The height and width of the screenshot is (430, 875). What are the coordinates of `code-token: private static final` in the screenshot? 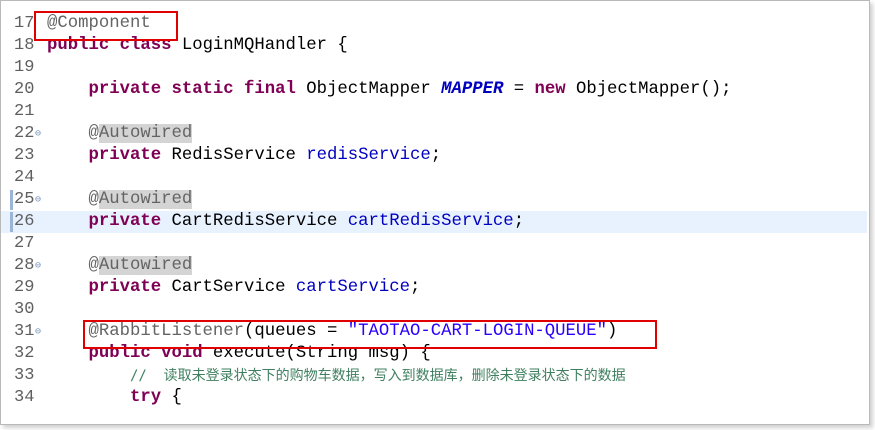 It's located at (192, 89).